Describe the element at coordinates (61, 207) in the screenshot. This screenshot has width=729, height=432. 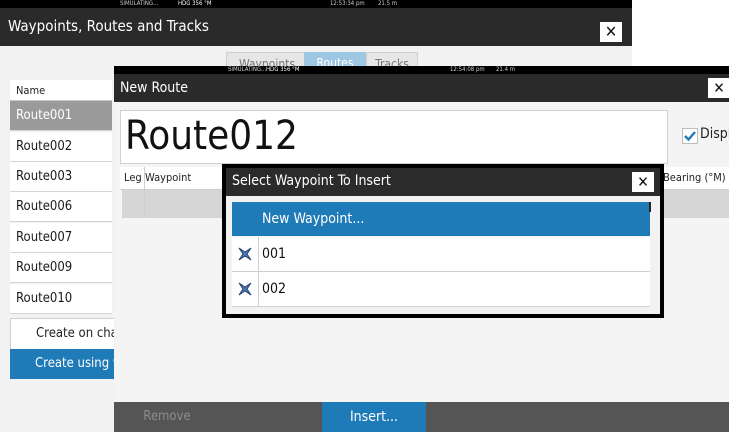
I see `route-list-item: Route006` at that location.